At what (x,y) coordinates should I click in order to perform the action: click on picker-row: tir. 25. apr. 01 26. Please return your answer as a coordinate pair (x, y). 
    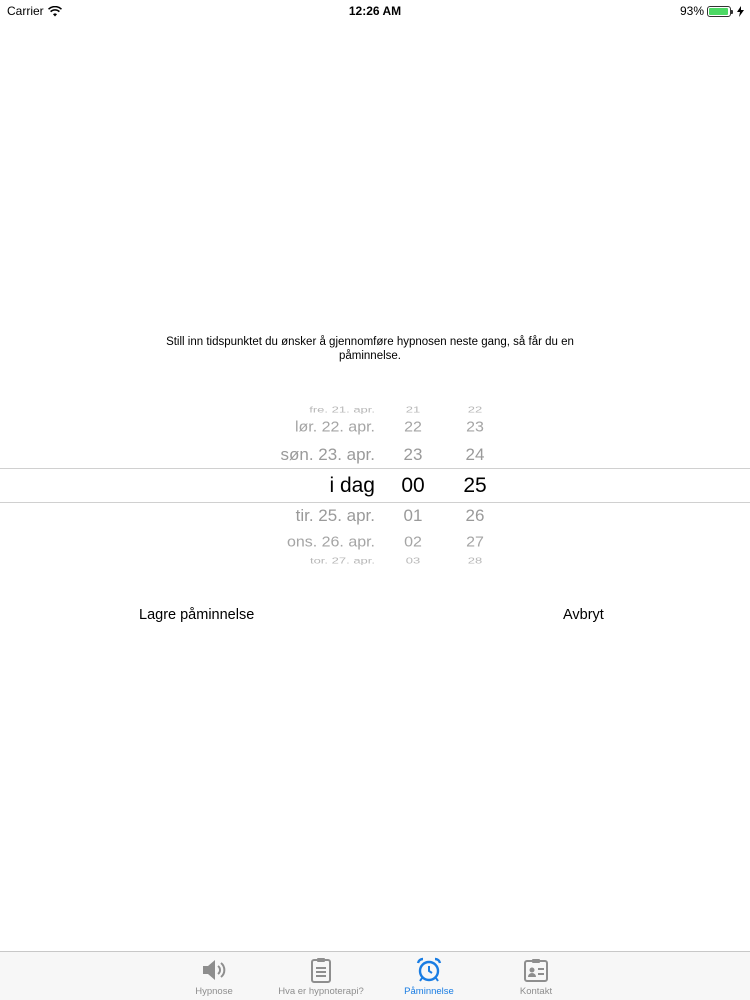
    Looking at the image, I should click on (375, 516).